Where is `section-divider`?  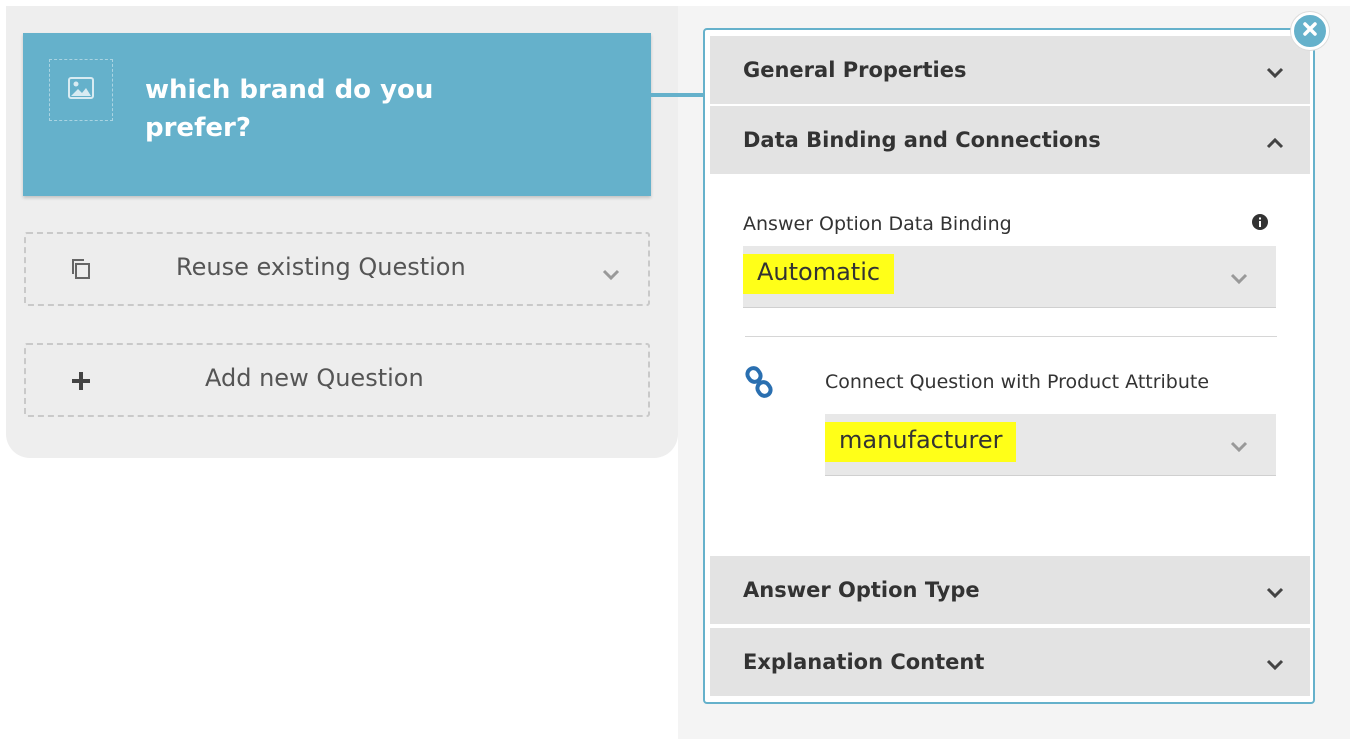 section-divider is located at coordinates (1011, 336).